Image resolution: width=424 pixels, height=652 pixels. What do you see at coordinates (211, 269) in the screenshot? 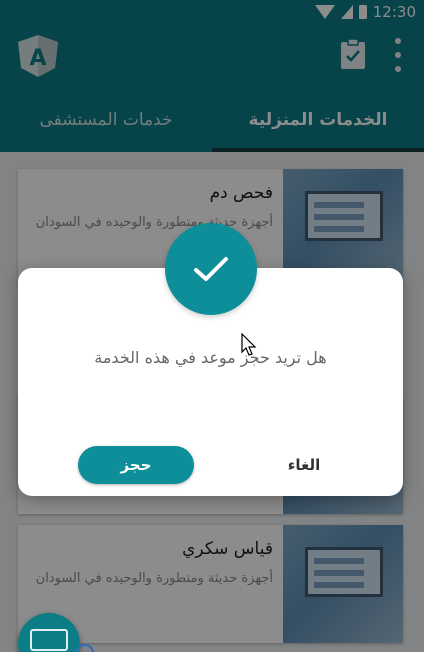
I see `success-check-icon` at bounding box center [211, 269].